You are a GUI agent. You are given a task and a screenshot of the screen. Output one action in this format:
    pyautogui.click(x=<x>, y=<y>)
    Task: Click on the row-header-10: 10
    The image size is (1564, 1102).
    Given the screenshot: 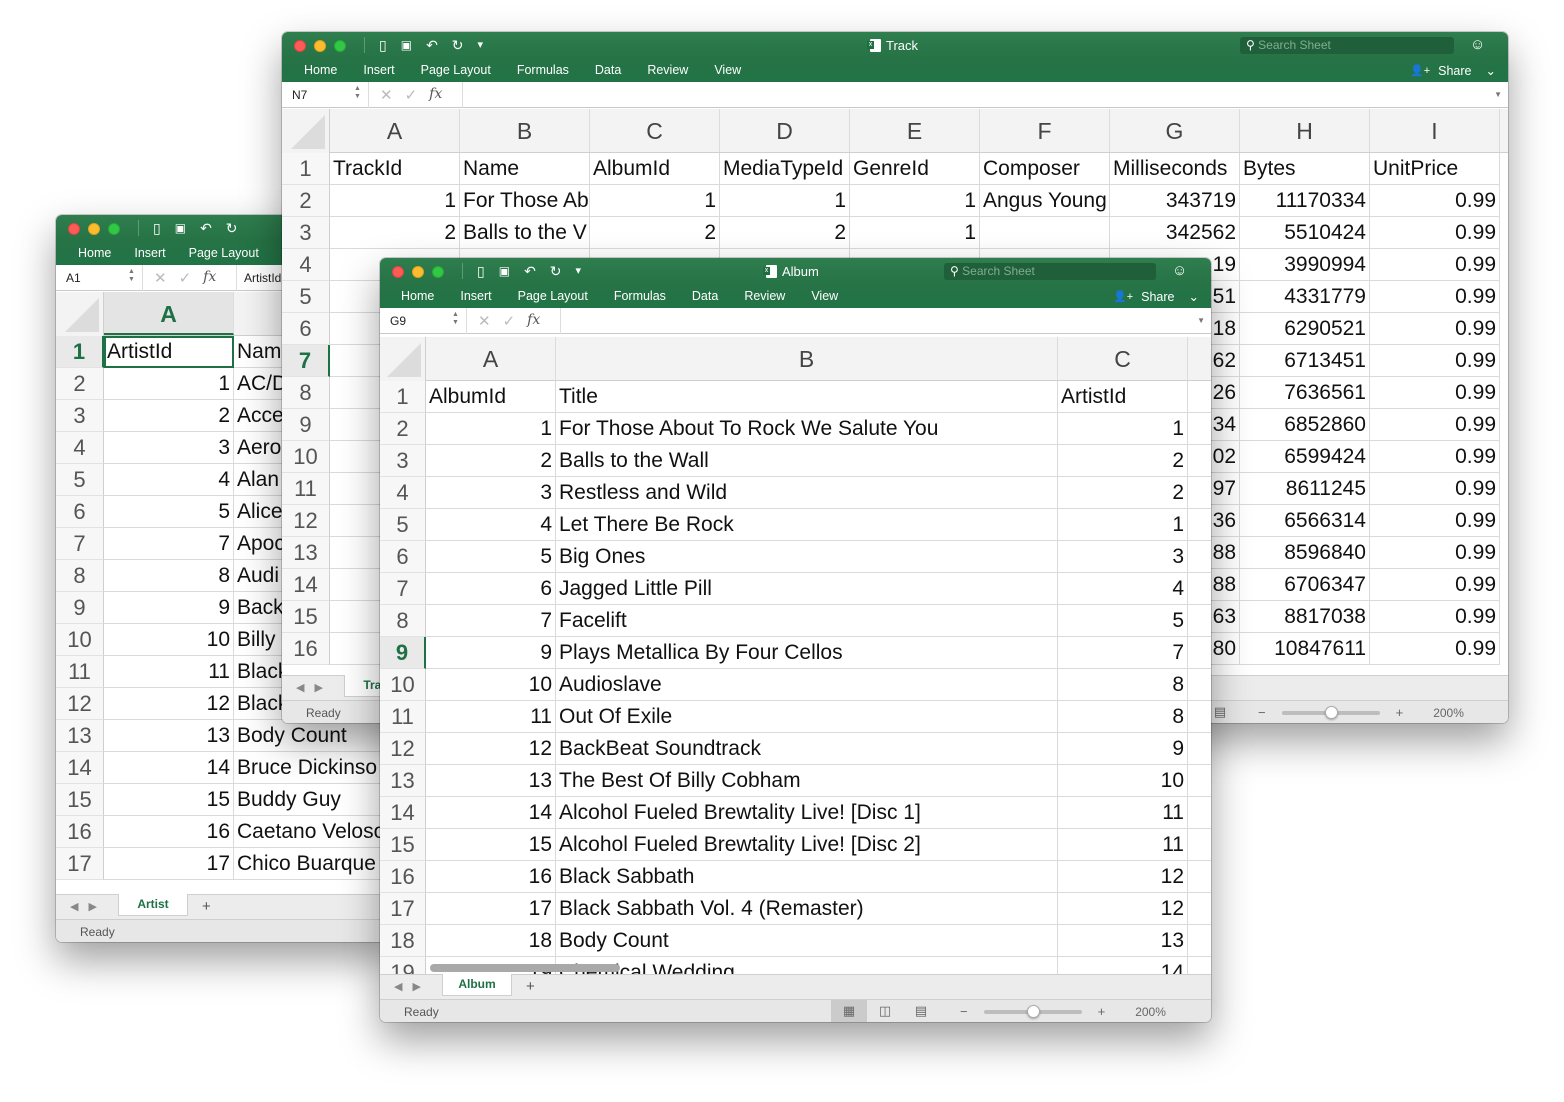 What is the action you would take?
    pyautogui.click(x=80, y=640)
    